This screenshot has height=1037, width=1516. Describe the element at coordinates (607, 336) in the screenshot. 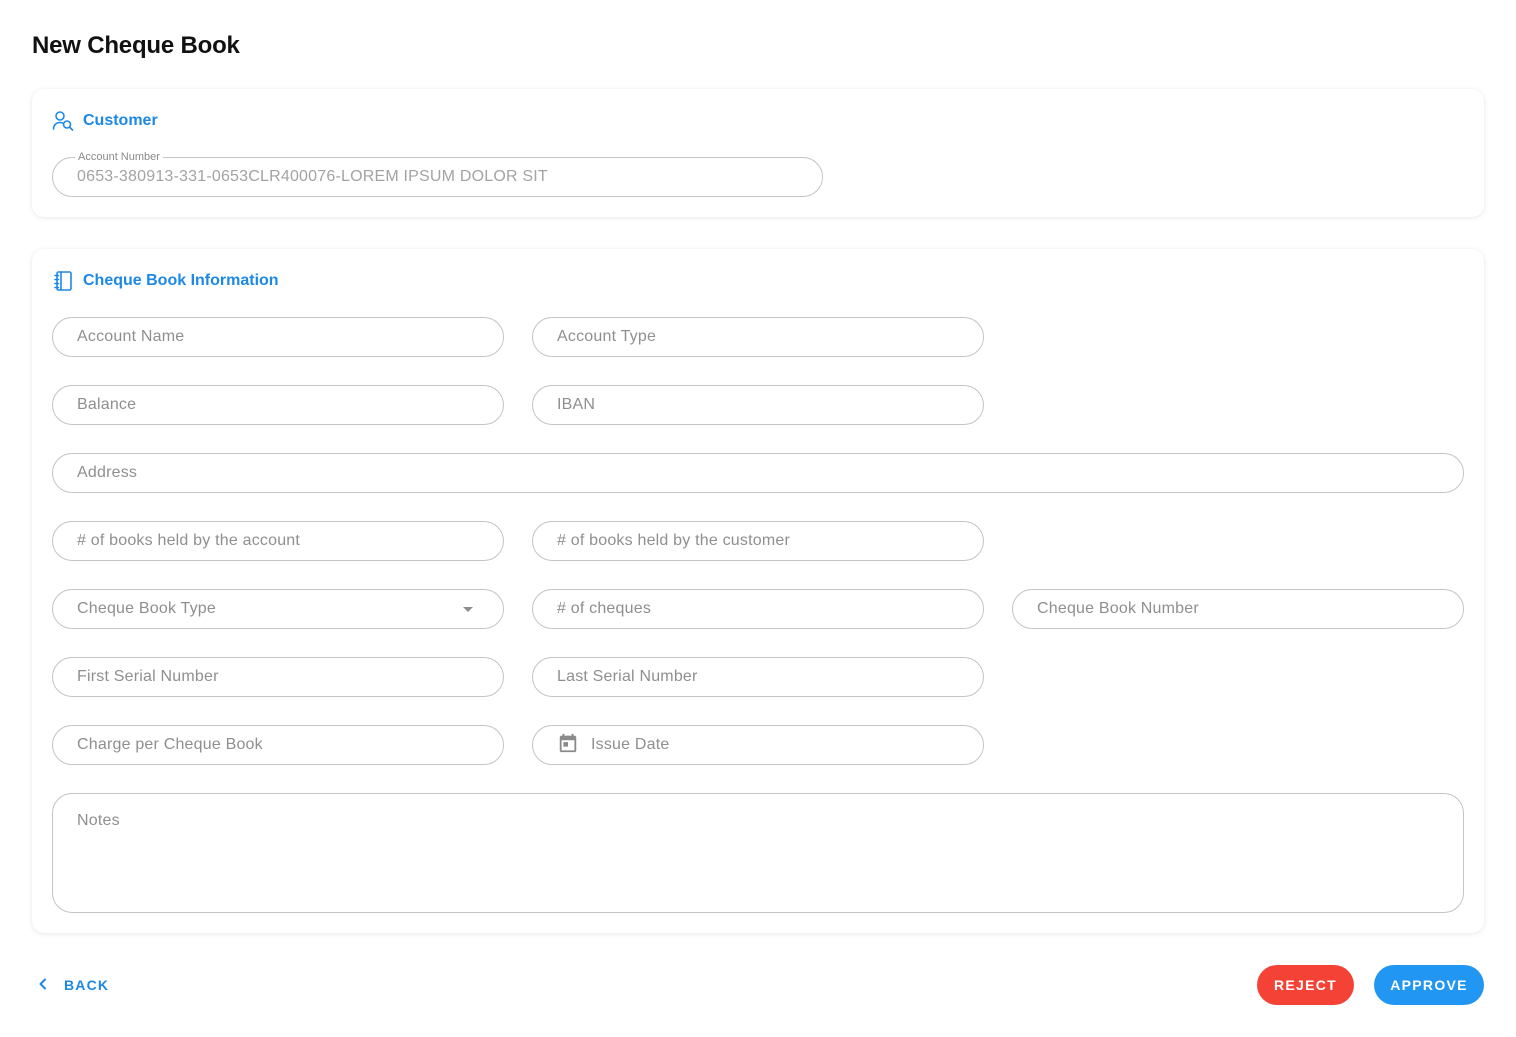

I see `account-type-placeholder: Account Type` at that location.